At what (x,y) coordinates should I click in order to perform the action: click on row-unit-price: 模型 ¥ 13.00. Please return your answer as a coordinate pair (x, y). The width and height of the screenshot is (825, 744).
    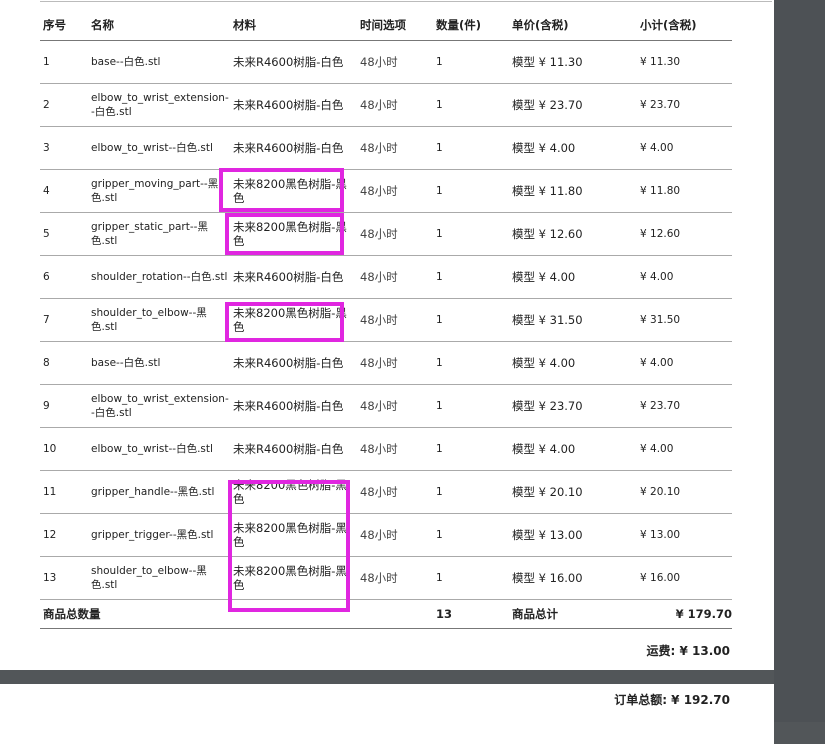
    Looking at the image, I should click on (573, 535).